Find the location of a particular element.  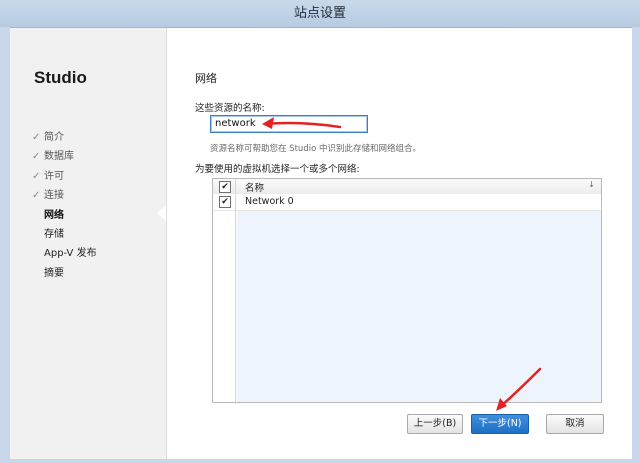

step-connection: ✓ 连接 is located at coordinates (64, 195).